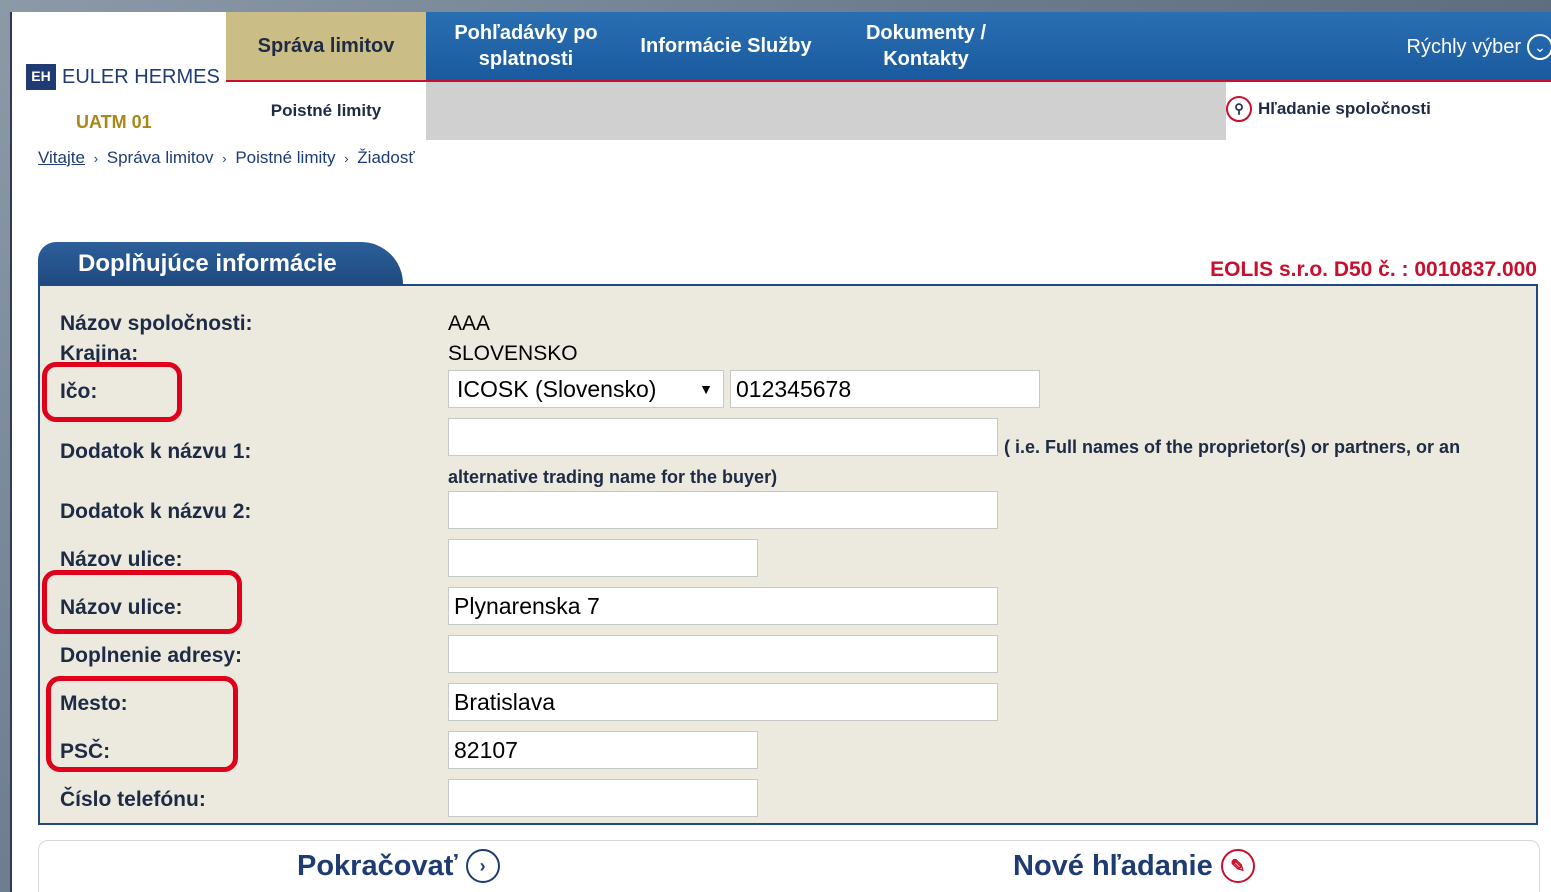 This screenshot has height=892, width=1551. Describe the element at coordinates (141, 76) in the screenshot. I see `logo-text: EULER HERMES` at that location.